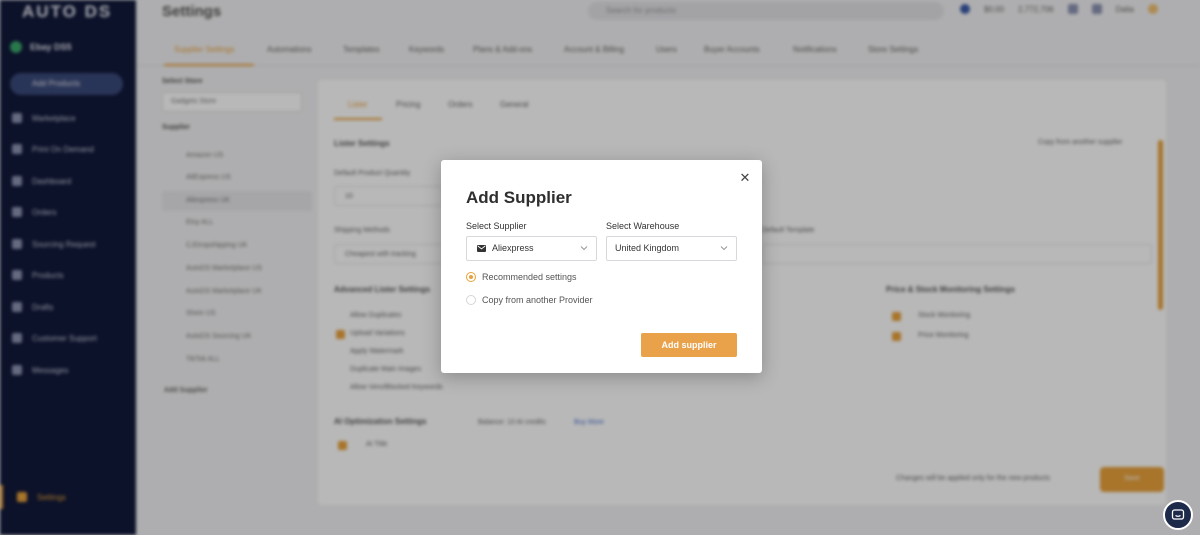 This screenshot has height=535, width=1200. Describe the element at coordinates (689, 345) in the screenshot. I see `add-supplier-button: Add supplier` at that location.